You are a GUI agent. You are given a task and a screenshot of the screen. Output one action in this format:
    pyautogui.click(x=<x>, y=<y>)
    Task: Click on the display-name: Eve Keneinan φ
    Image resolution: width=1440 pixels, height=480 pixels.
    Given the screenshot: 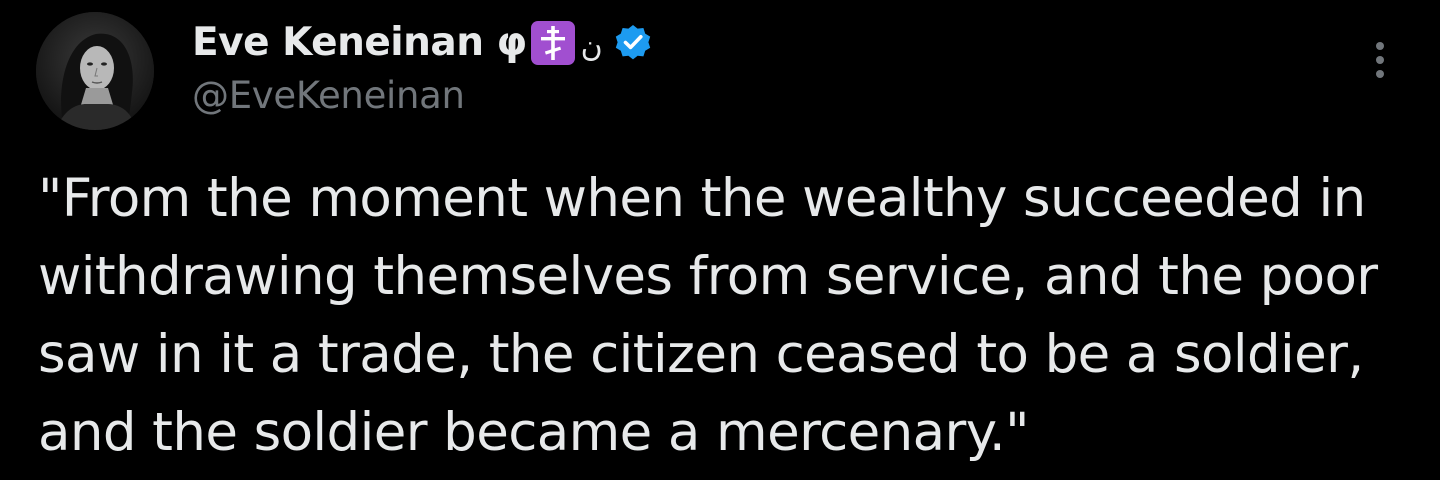 What is the action you would take?
    pyautogui.click(x=359, y=42)
    